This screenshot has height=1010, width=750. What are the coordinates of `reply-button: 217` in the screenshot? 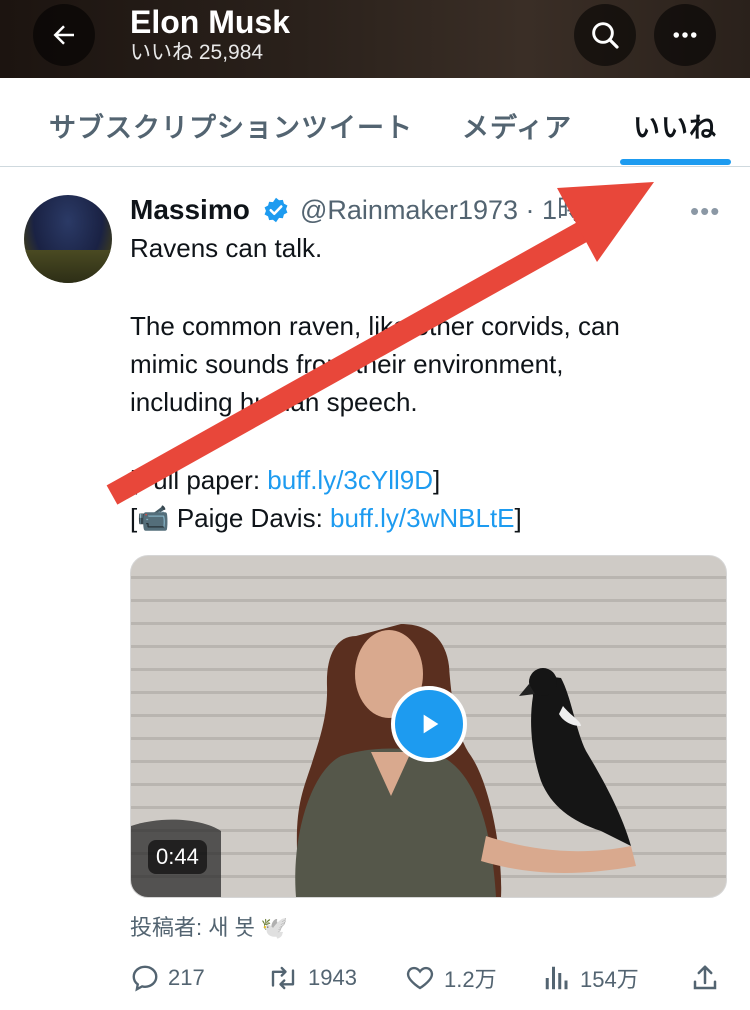 It's located at (167, 978).